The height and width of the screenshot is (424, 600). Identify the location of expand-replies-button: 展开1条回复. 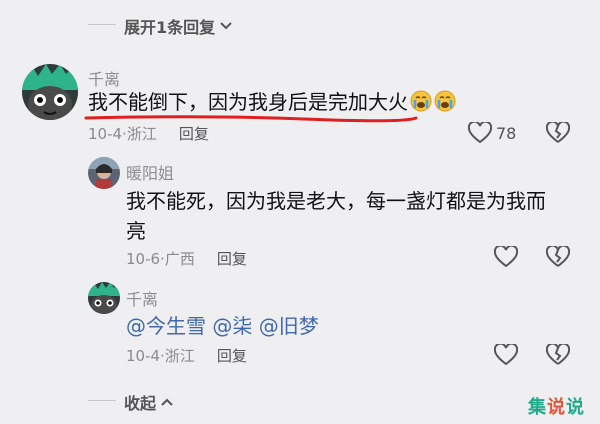
(178, 26).